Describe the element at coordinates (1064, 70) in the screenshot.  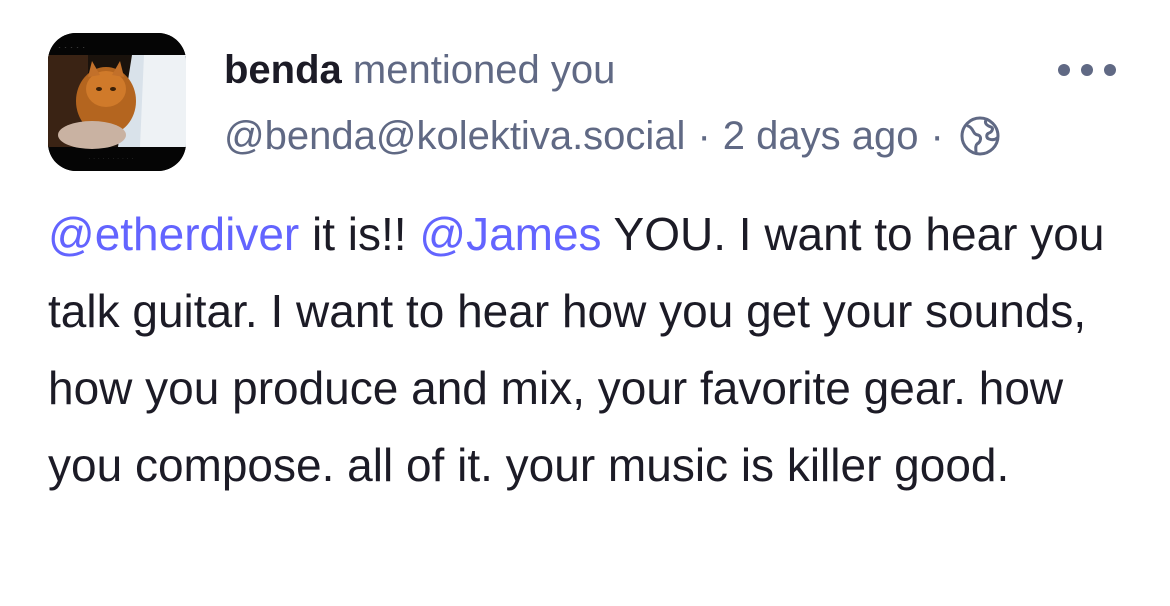
I see `ellipsis-icon` at that location.